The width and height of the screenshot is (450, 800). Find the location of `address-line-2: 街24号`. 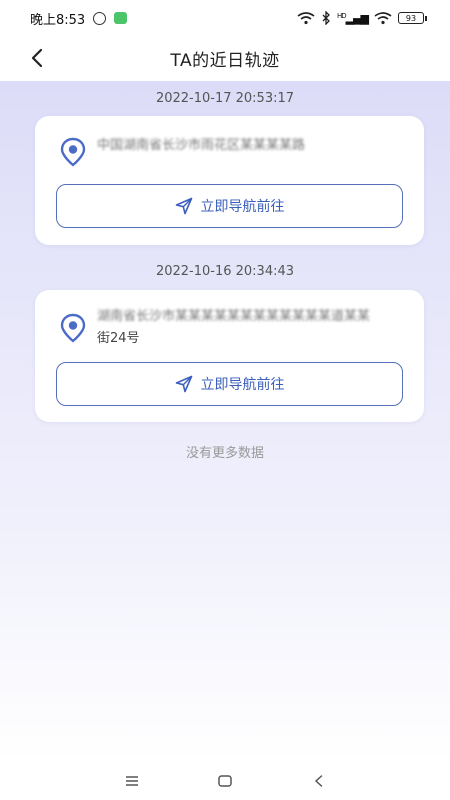

address-line-2: 街24号 is located at coordinates (118, 338).